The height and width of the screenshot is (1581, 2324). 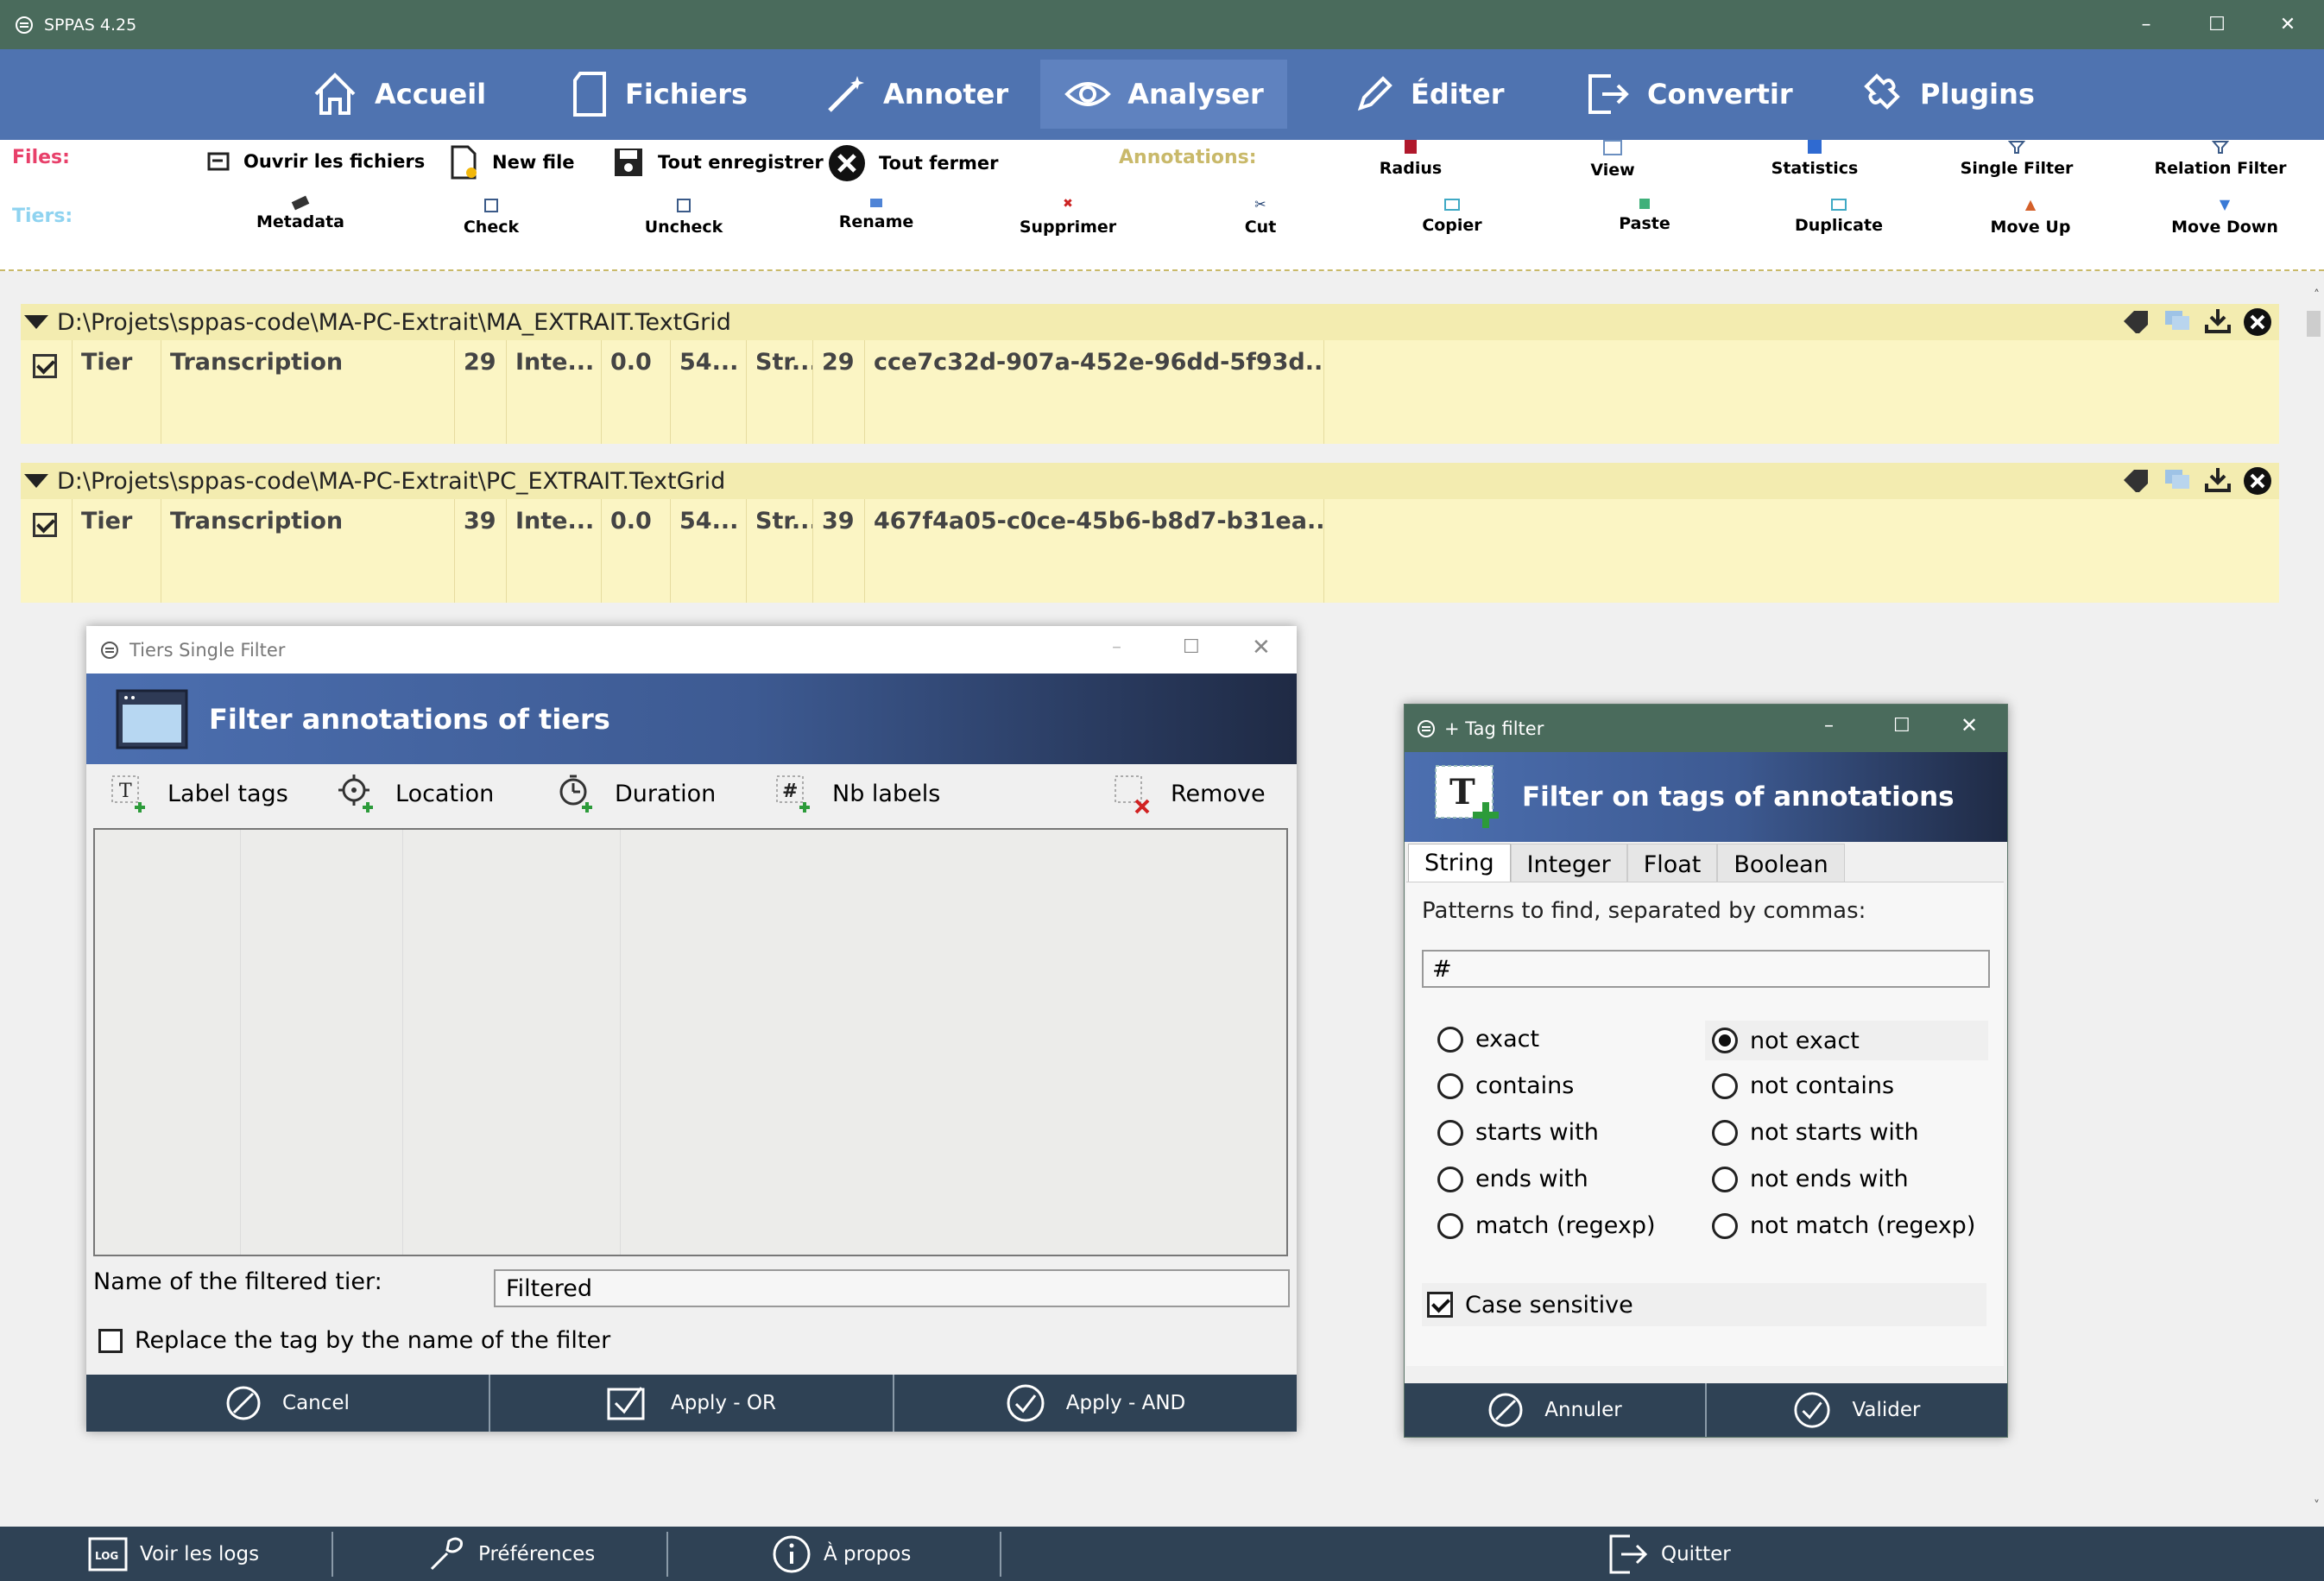 I want to click on about-button: À propos, so click(x=842, y=1554).